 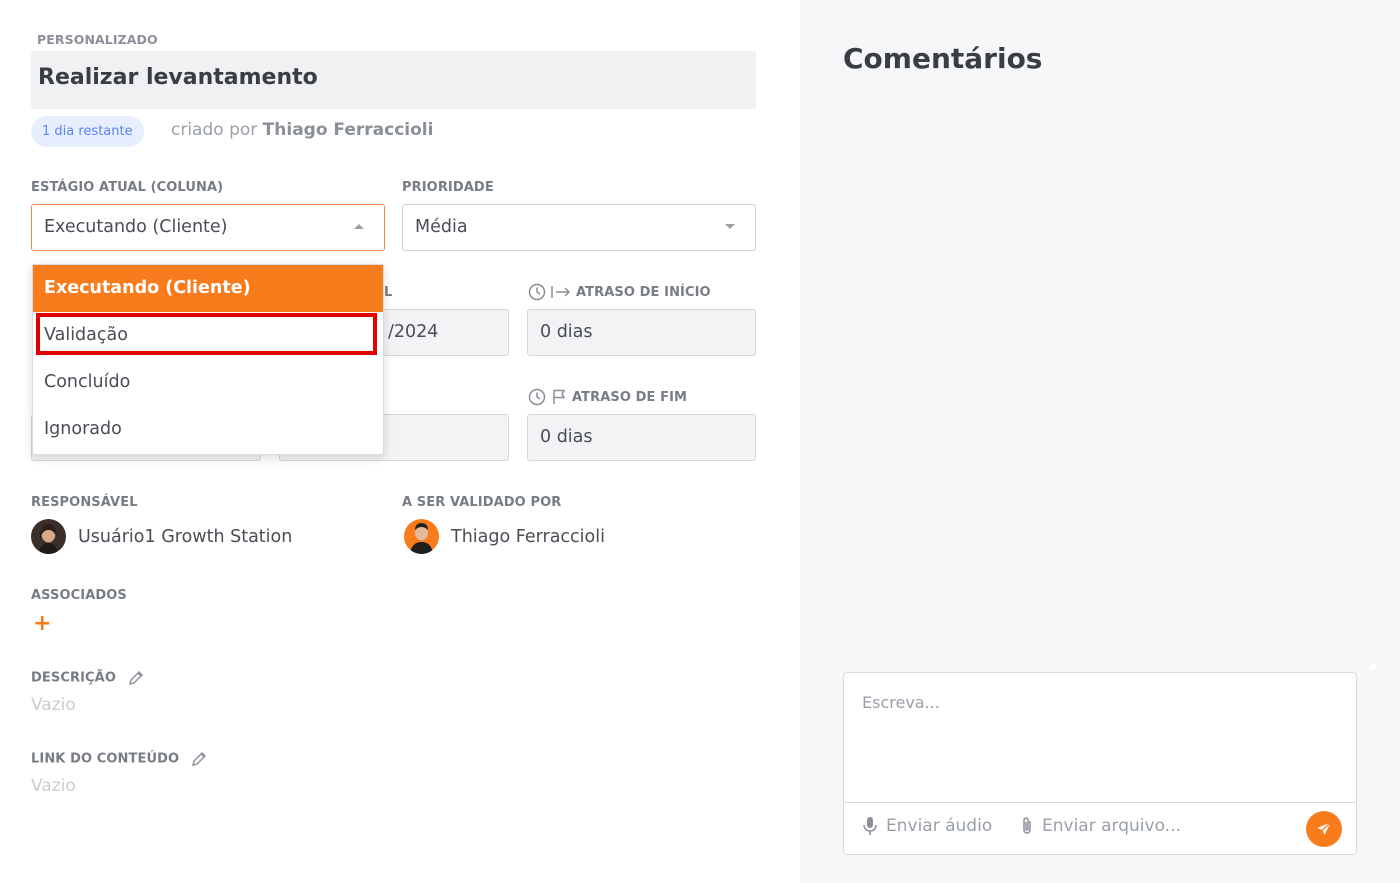 I want to click on stage-option-executando: Executando (Cliente), so click(x=208, y=288).